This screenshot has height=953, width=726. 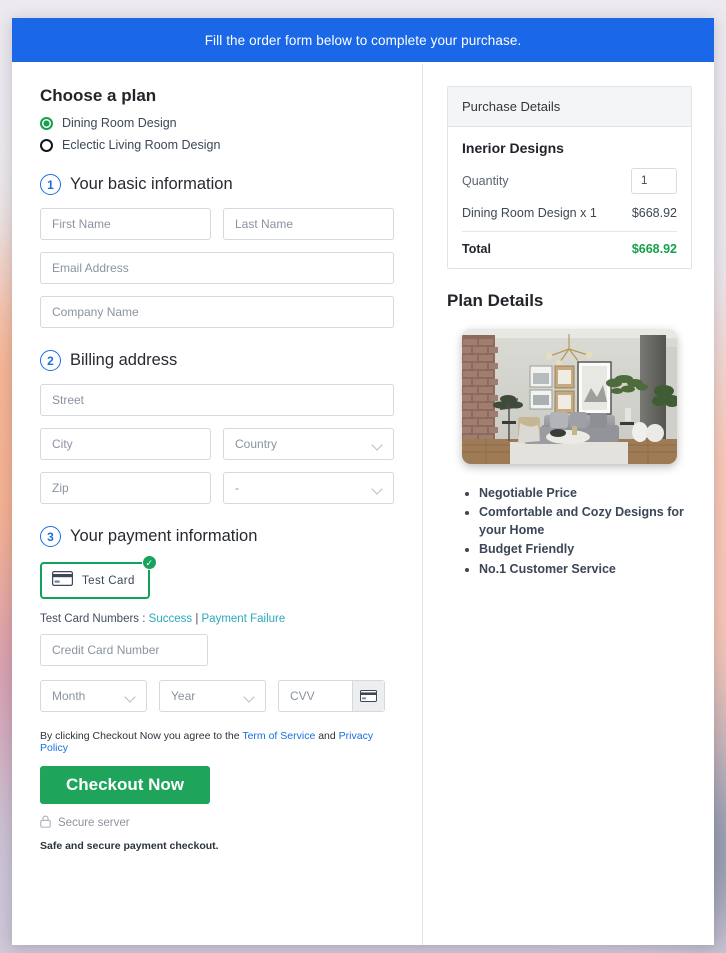 What do you see at coordinates (654, 181) in the screenshot?
I see `quantity-stepper` at bounding box center [654, 181].